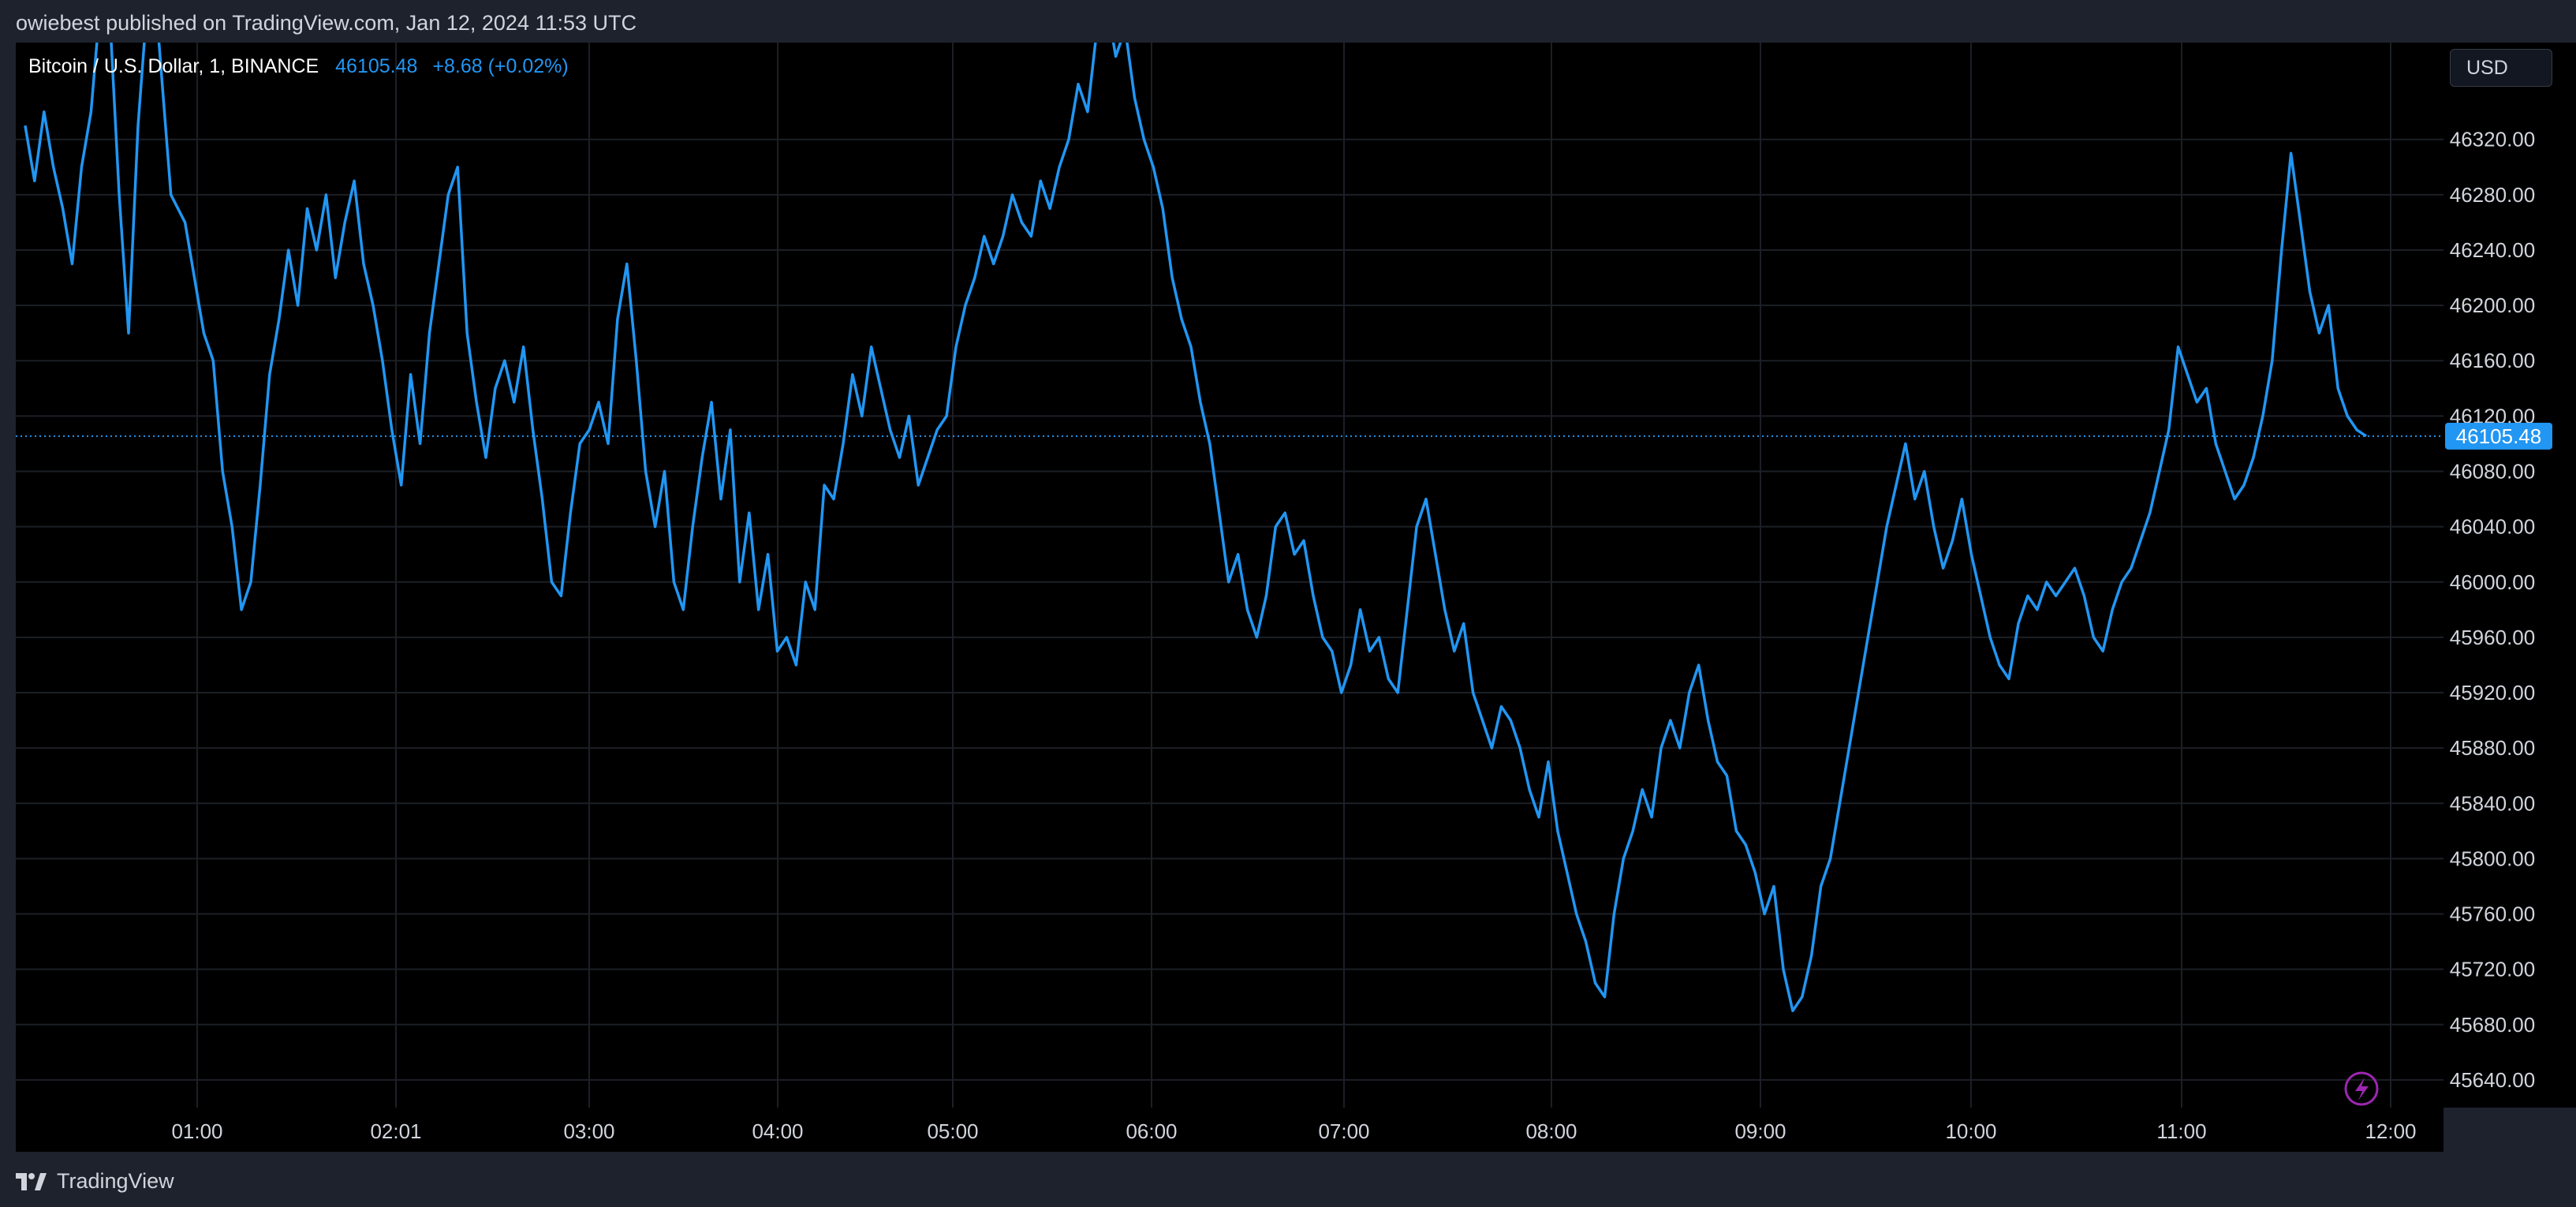 This screenshot has height=1207, width=2576. I want to click on x-tick-label: 09:00, so click(1760, 1131).